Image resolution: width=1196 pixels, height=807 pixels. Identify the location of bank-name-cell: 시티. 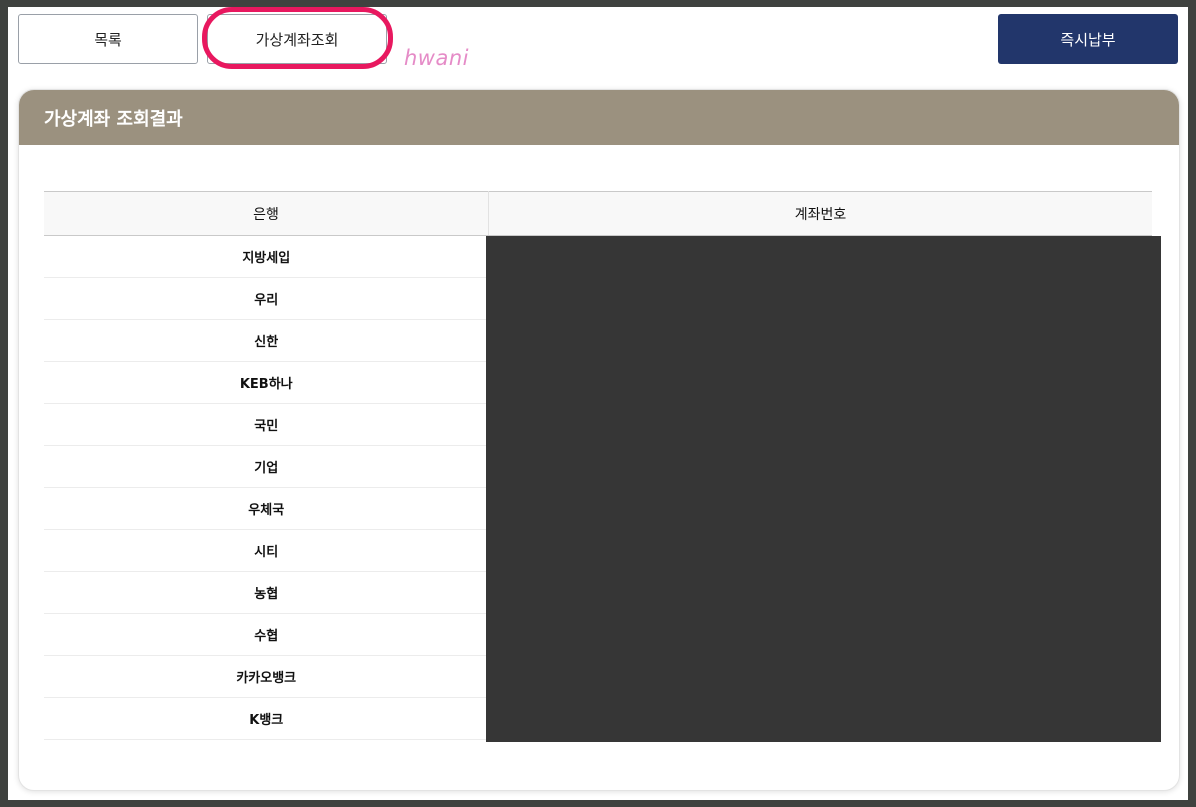
(266, 550).